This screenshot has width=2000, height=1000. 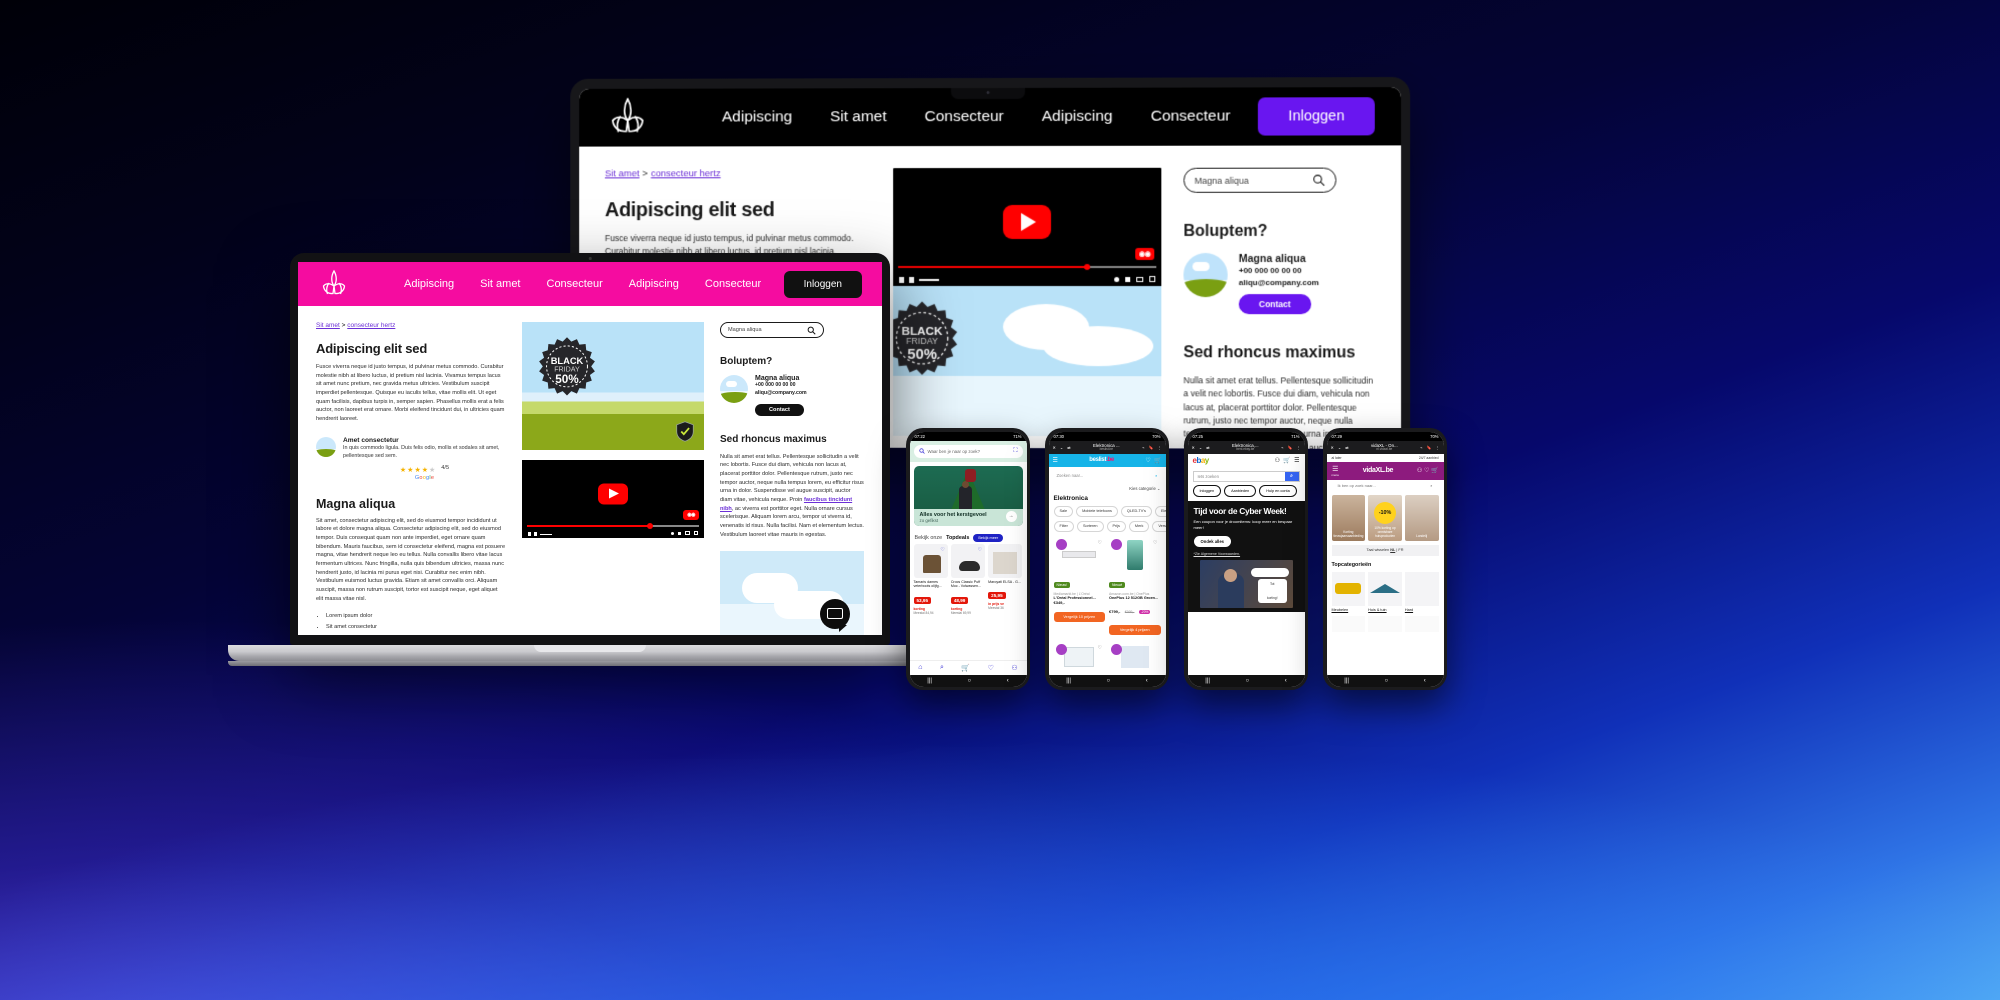 What do you see at coordinates (1422, 610) in the screenshot?
I see `category-link: Hard` at bounding box center [1422, 610].